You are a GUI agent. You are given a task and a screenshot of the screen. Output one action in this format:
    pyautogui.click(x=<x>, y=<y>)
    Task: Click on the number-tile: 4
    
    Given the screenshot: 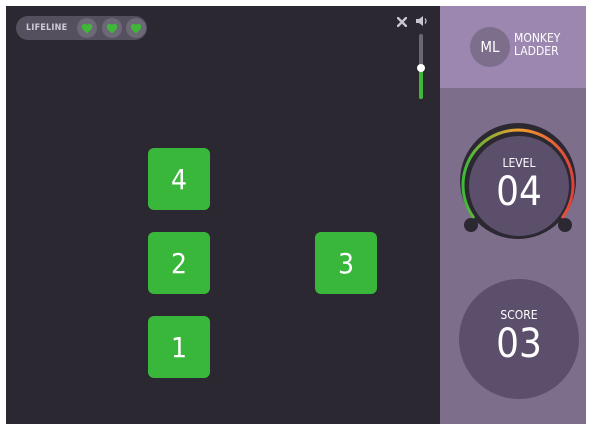 What is the action you would take?
    pyautogui.click(x=179, y=179)
    